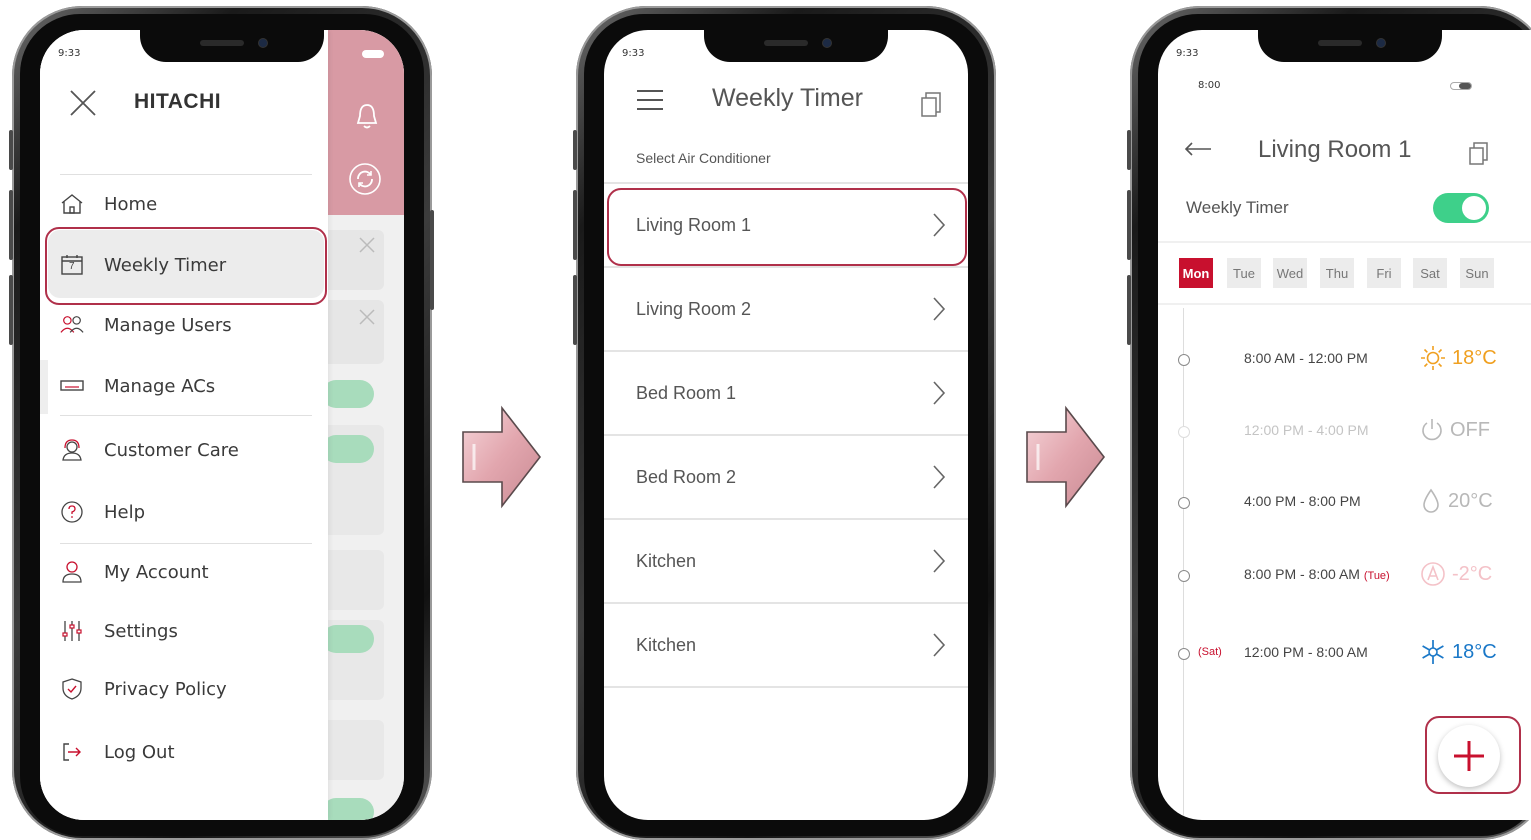  What do you see at coordinates (686, 476) in the screenshot?
I see `ac-name: Bed Room 2` at bounding box center [686, 476].